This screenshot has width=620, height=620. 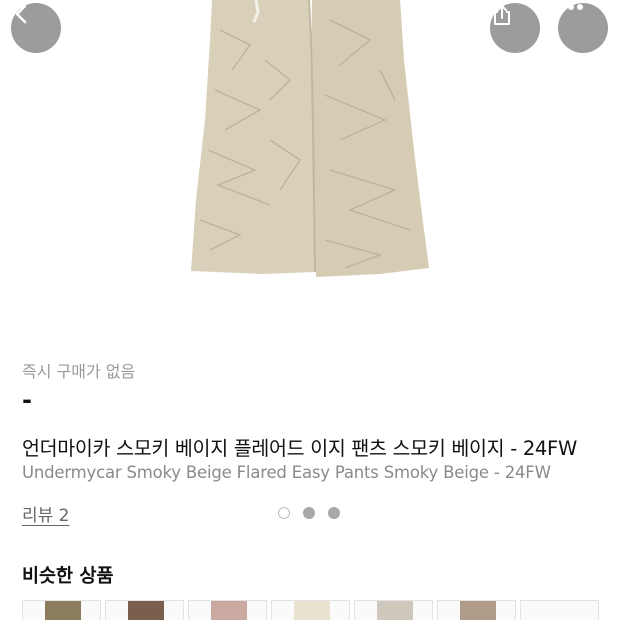 I want to click on carousel-indicator, so click(x=309, y=513).